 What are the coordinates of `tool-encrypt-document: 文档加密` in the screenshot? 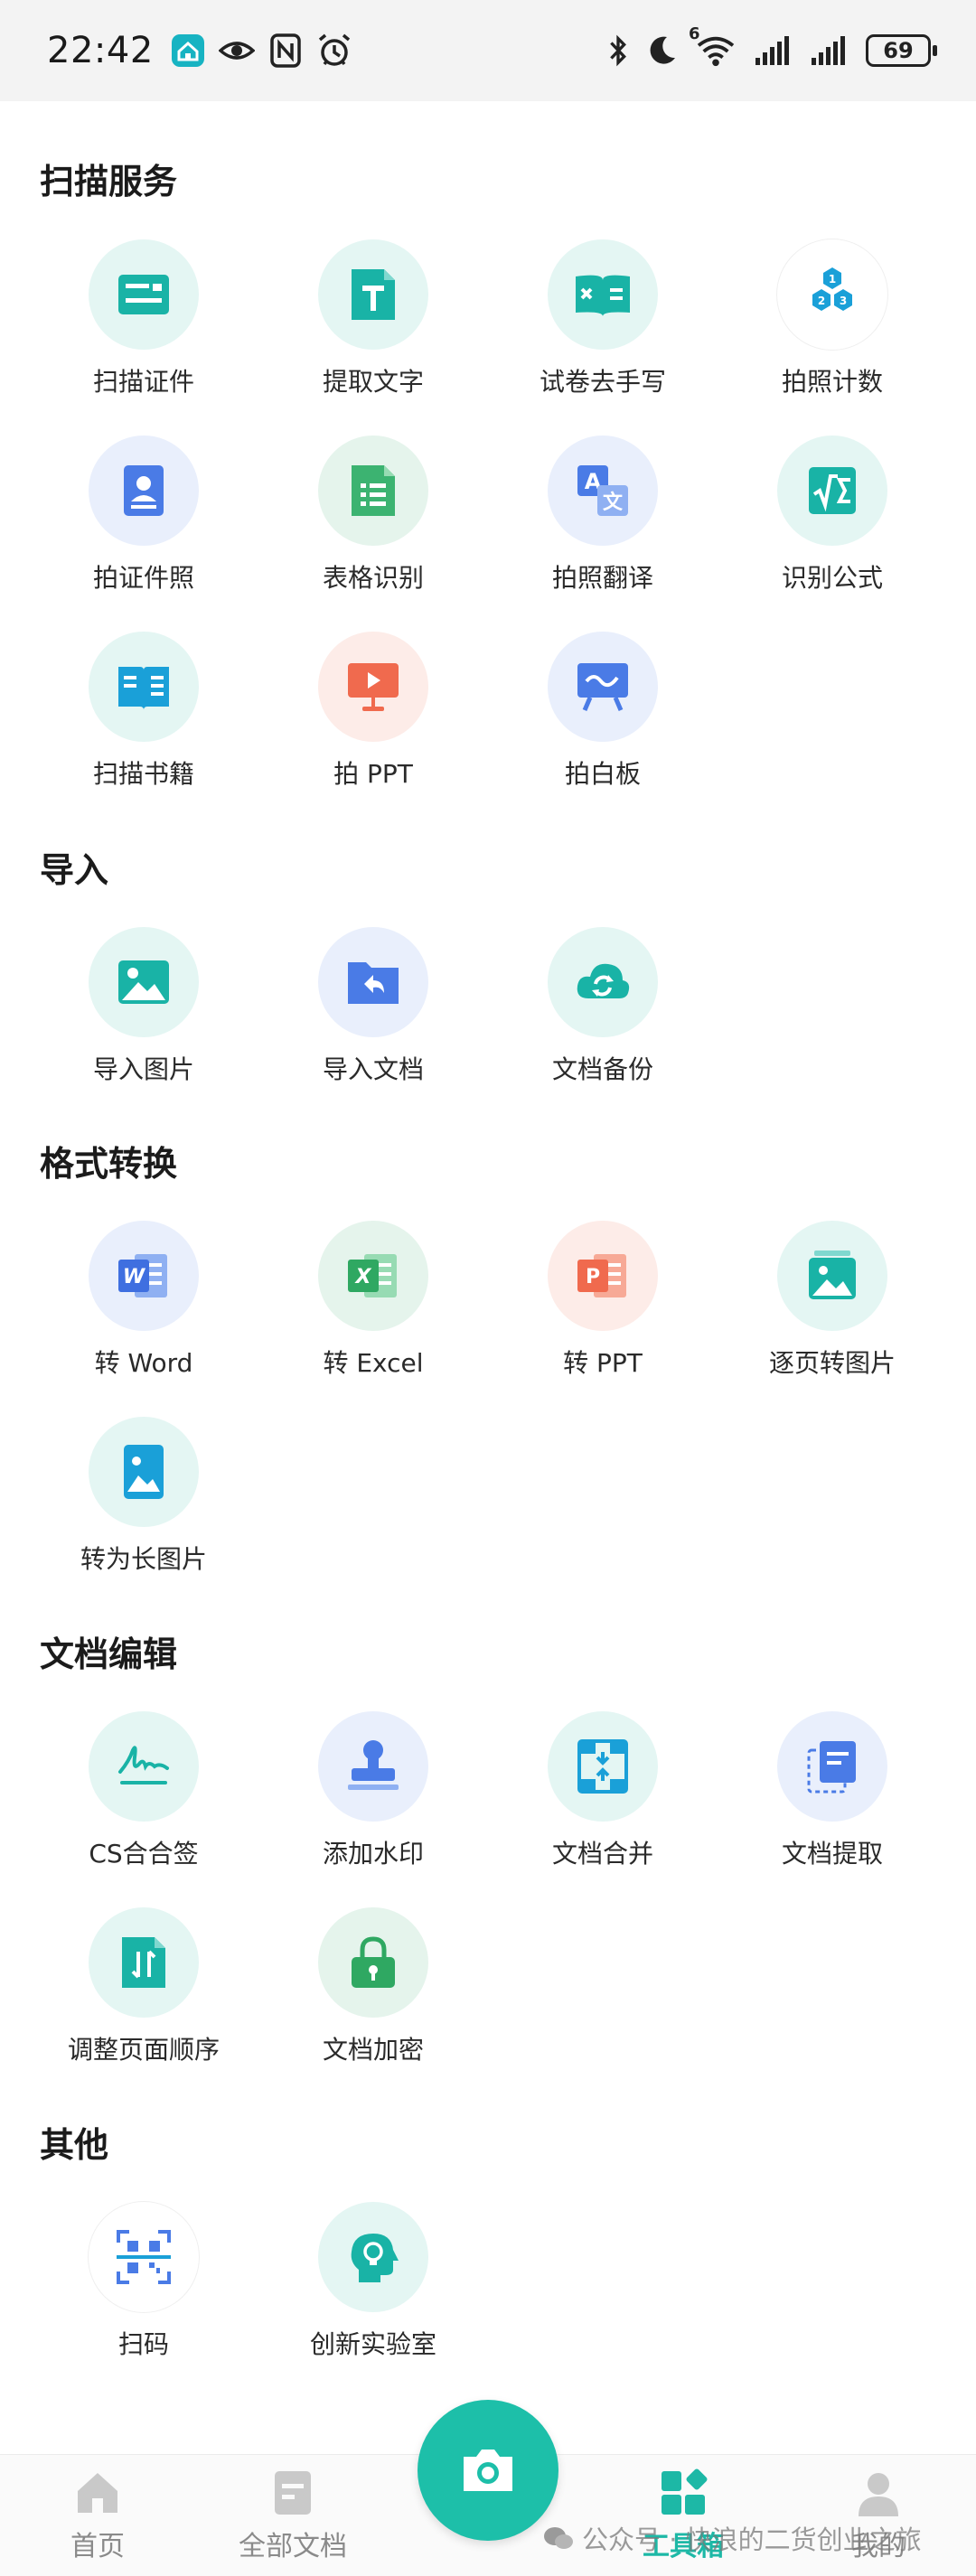 It's located at (373, 1986).